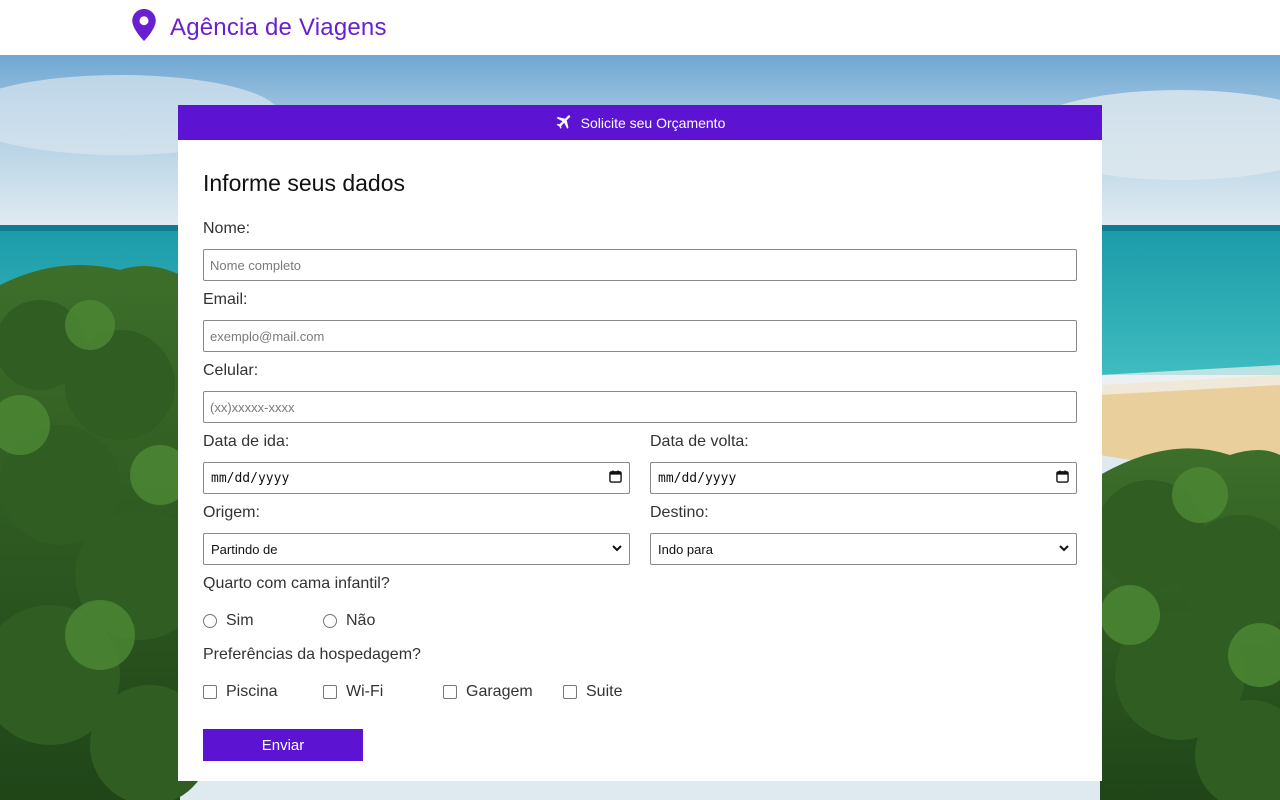 This screenshot has height=800, width=1280. I want to click on data-ida-input: mm/dd/yyyy, so click(416, 478).